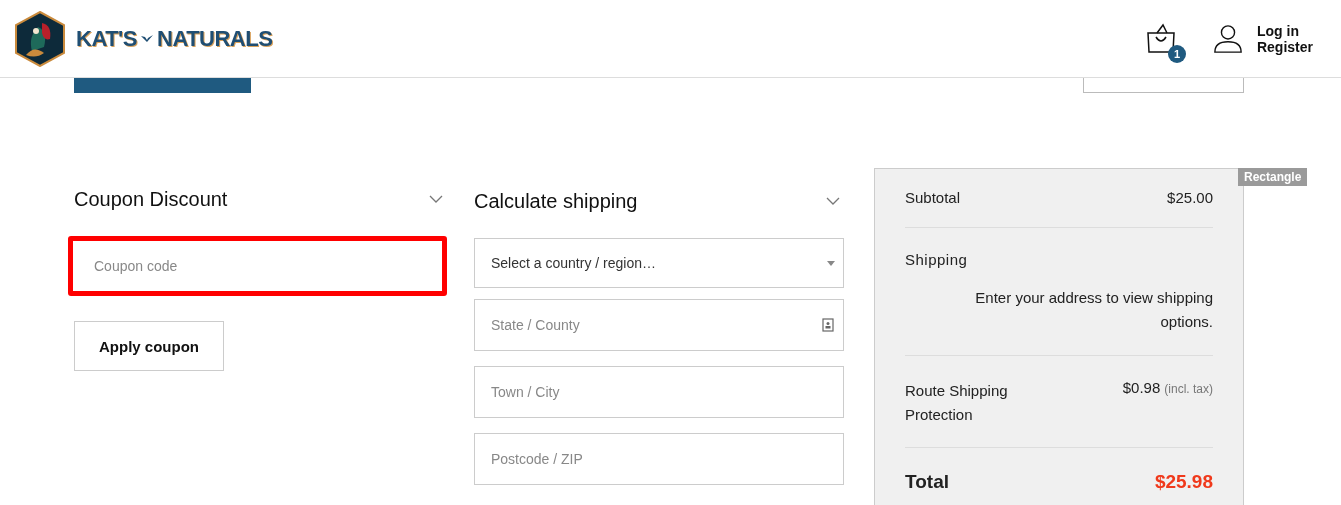  What do you see at coordinates (1273, 177) in the screenshot?
I see `overlay-label: Rectangle` at bounding box center [1273, 177].